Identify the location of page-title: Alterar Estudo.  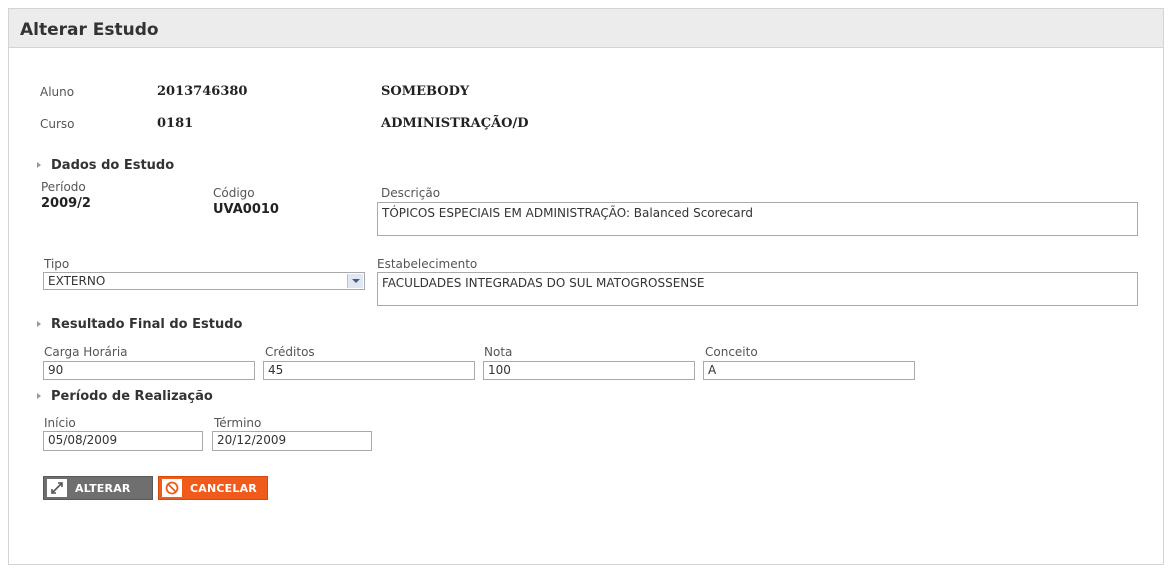
(89, 30).